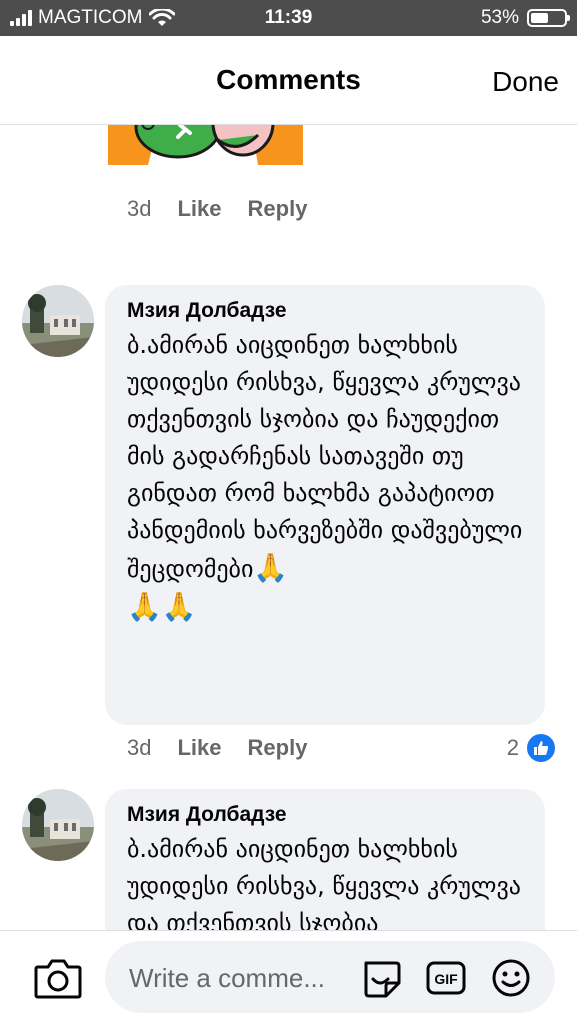  I want to click on sticker-image, so click(205, 145).